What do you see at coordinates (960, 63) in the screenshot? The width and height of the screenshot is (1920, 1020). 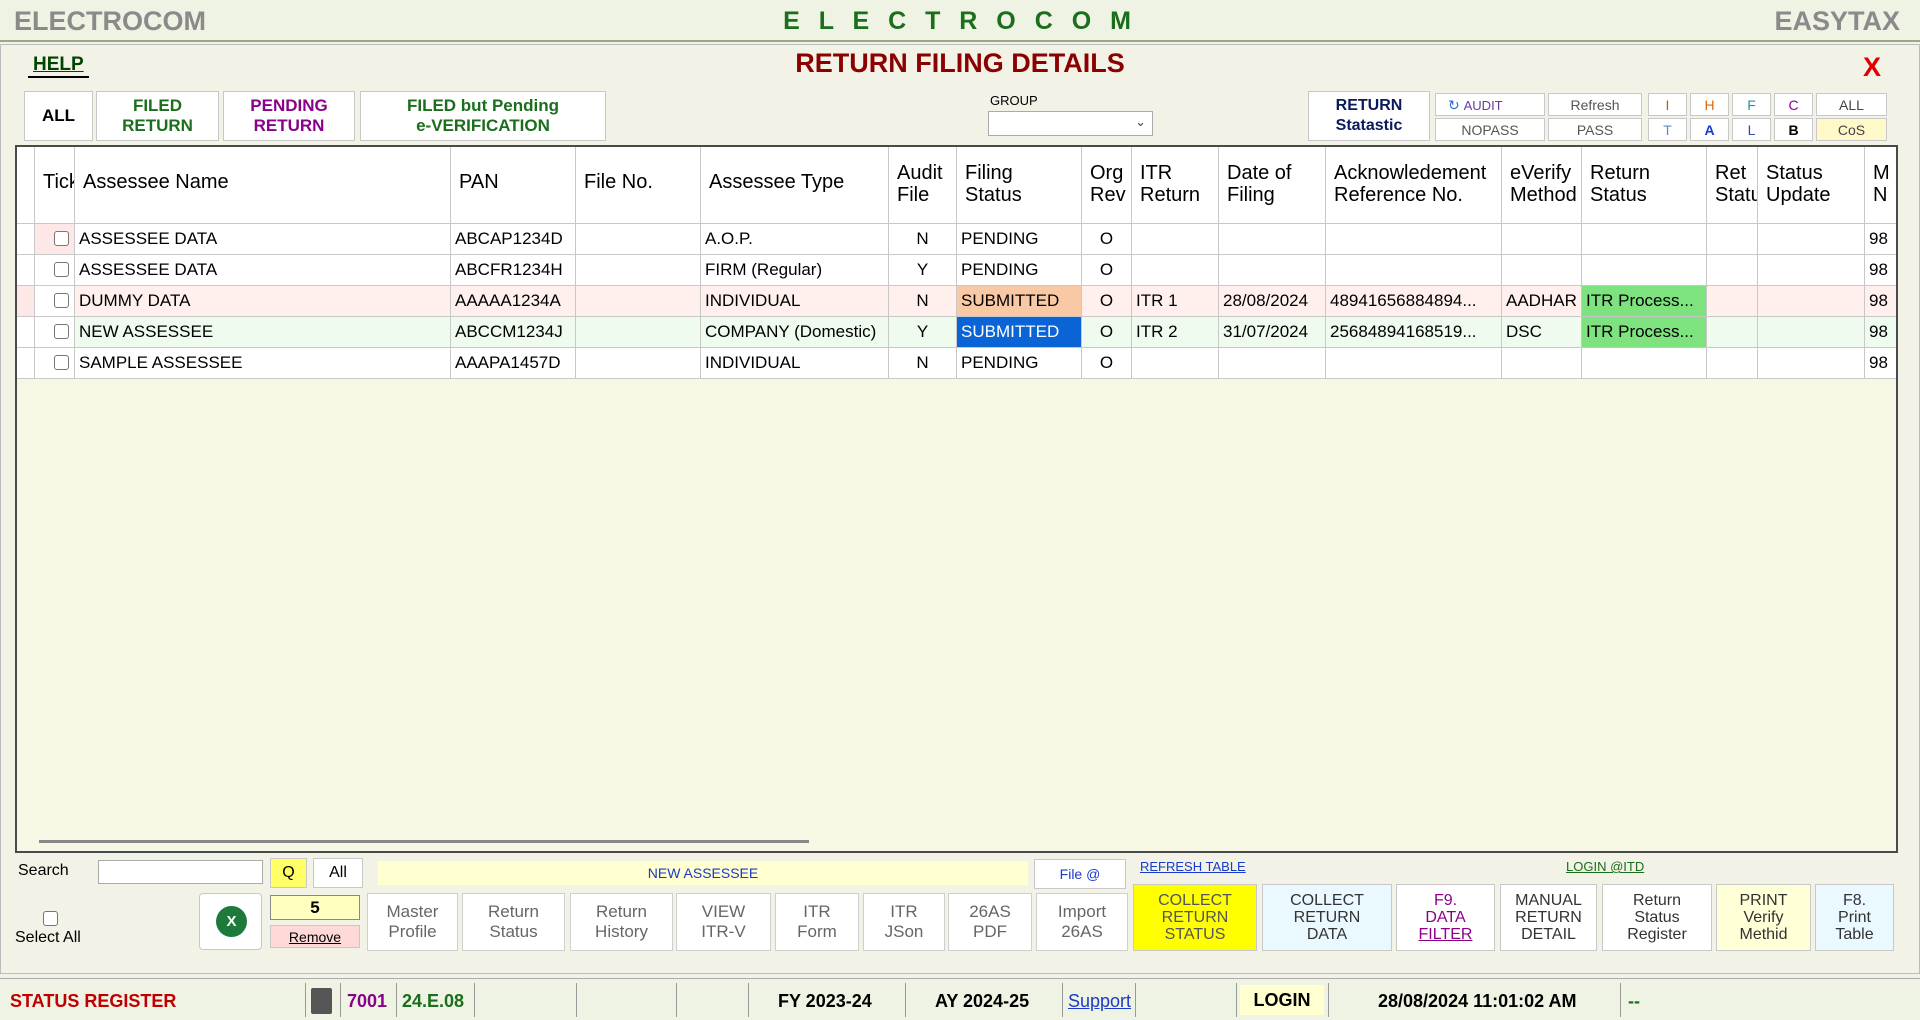 I see `page-title: RETURN FILING DETAILS` at bounding box center [960, 63].